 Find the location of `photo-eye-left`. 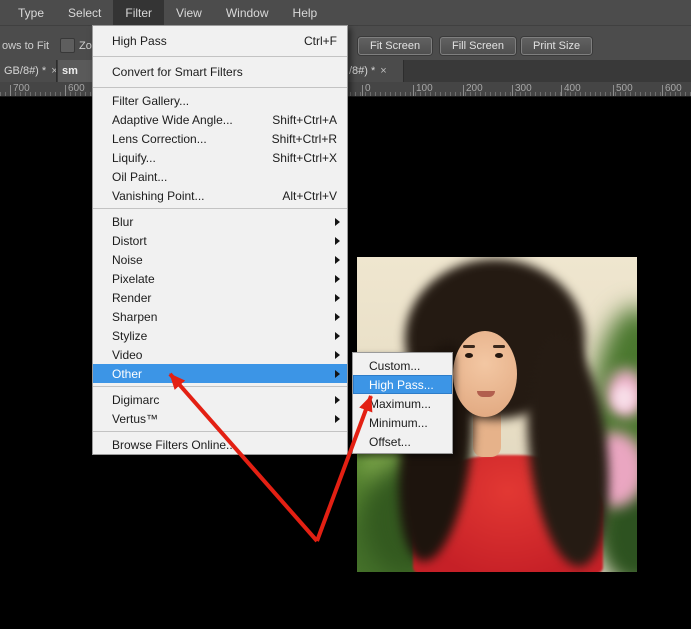

photo-eye-left is located at coordinates (469, 355).